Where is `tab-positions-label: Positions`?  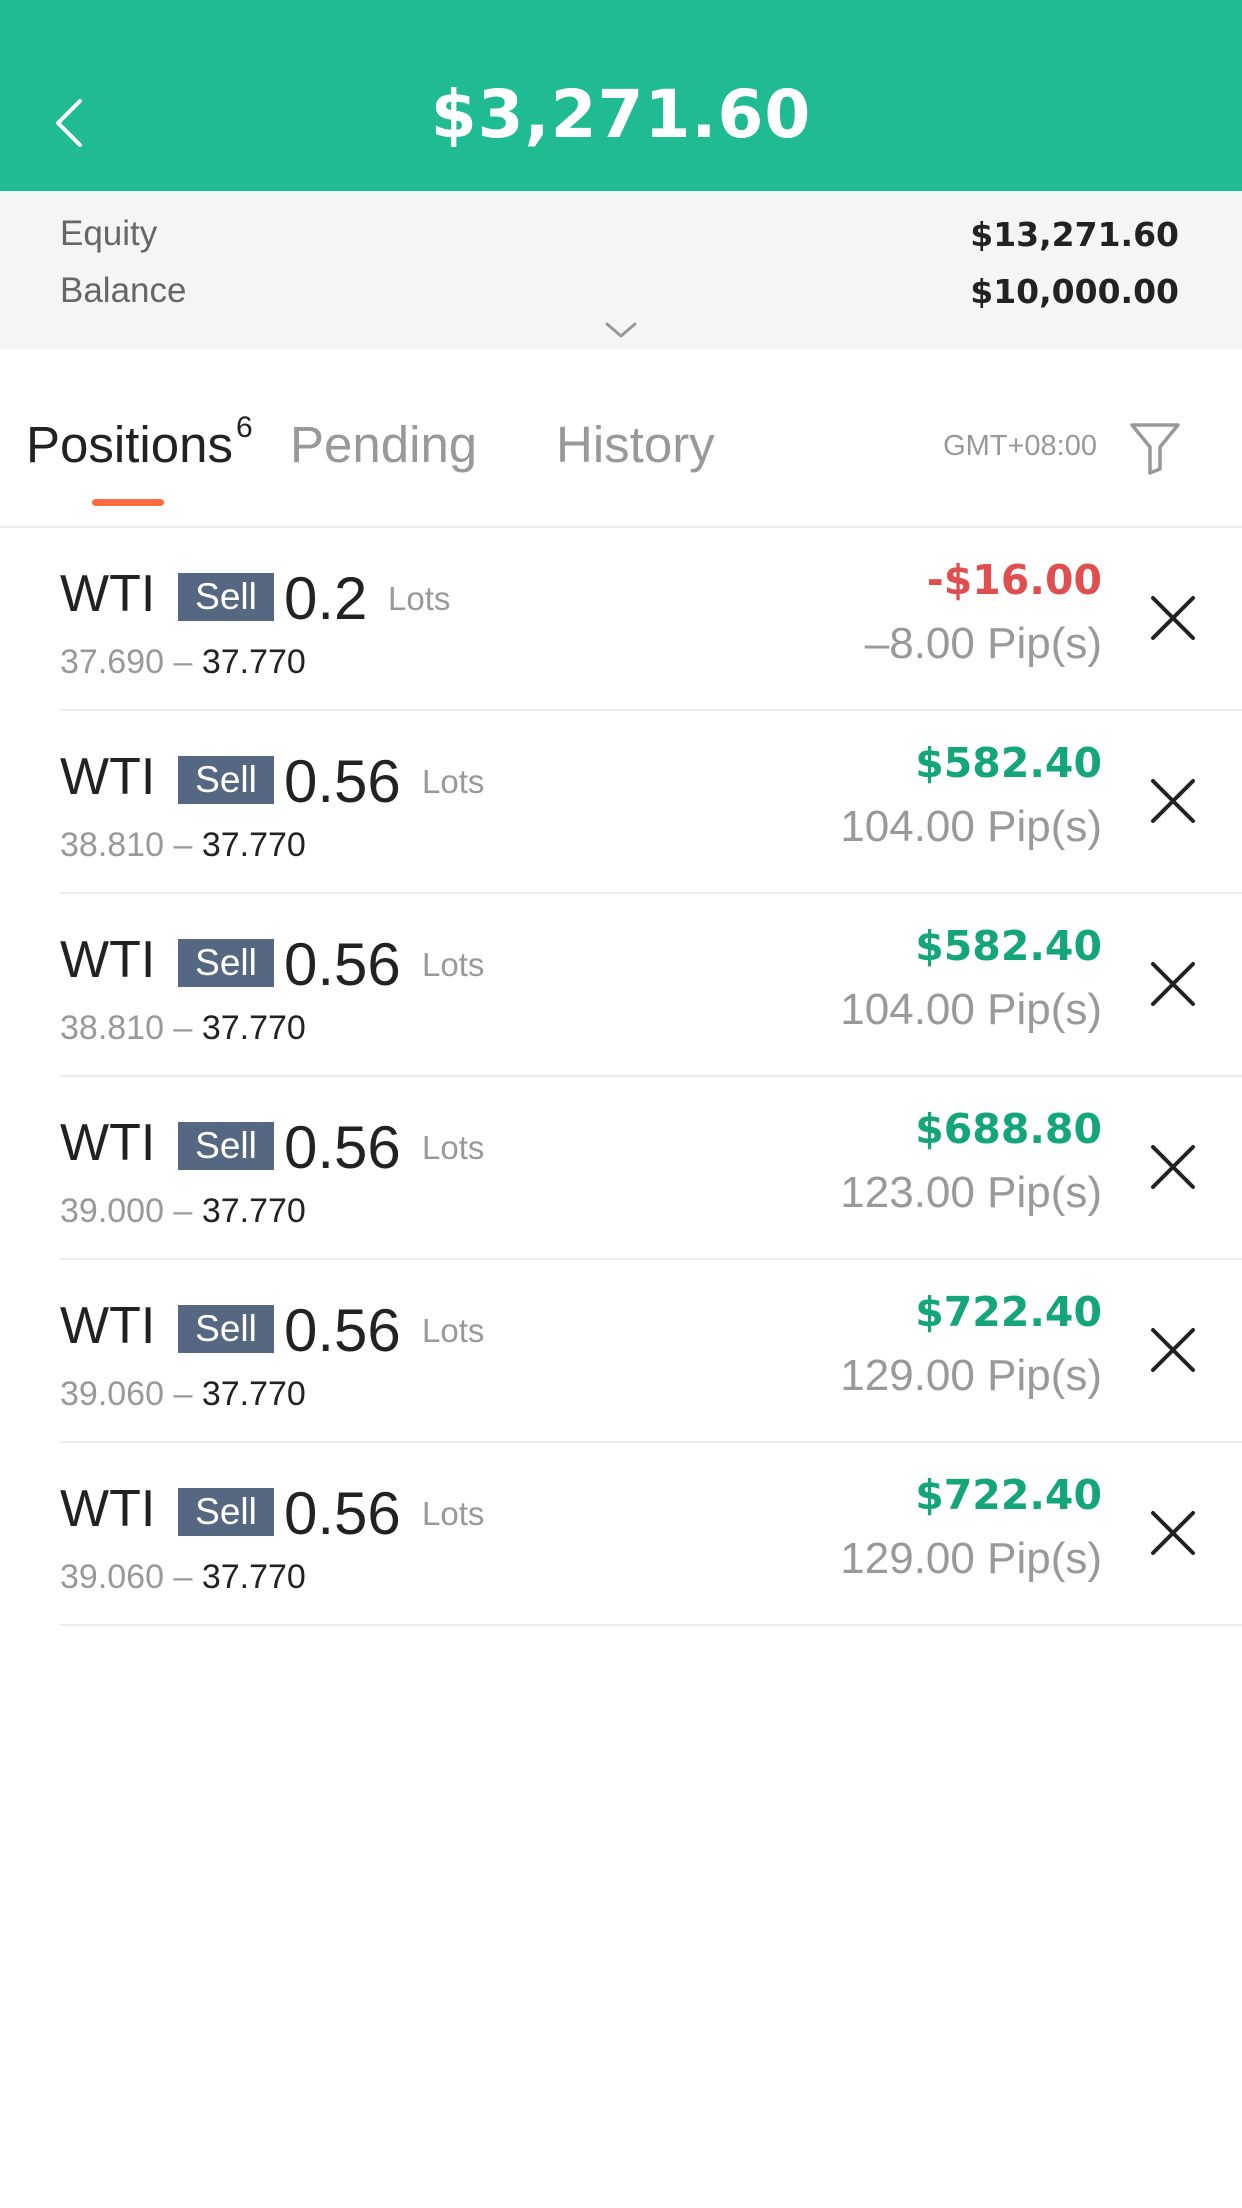 tab-positions-label: Positions is located at coordinates (129, 444).